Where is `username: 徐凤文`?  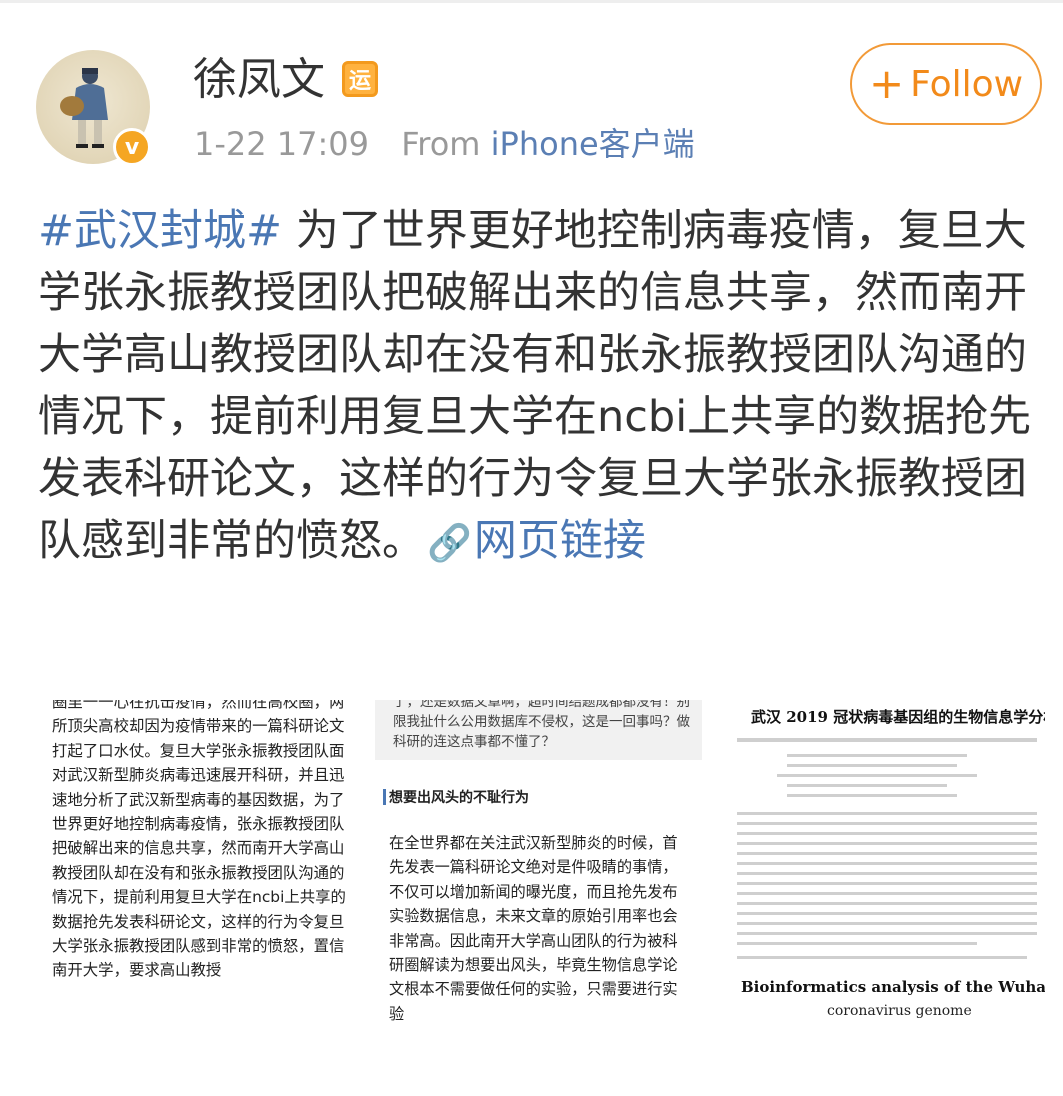 username: 徐凤文 is located at coordinates (259, 80).